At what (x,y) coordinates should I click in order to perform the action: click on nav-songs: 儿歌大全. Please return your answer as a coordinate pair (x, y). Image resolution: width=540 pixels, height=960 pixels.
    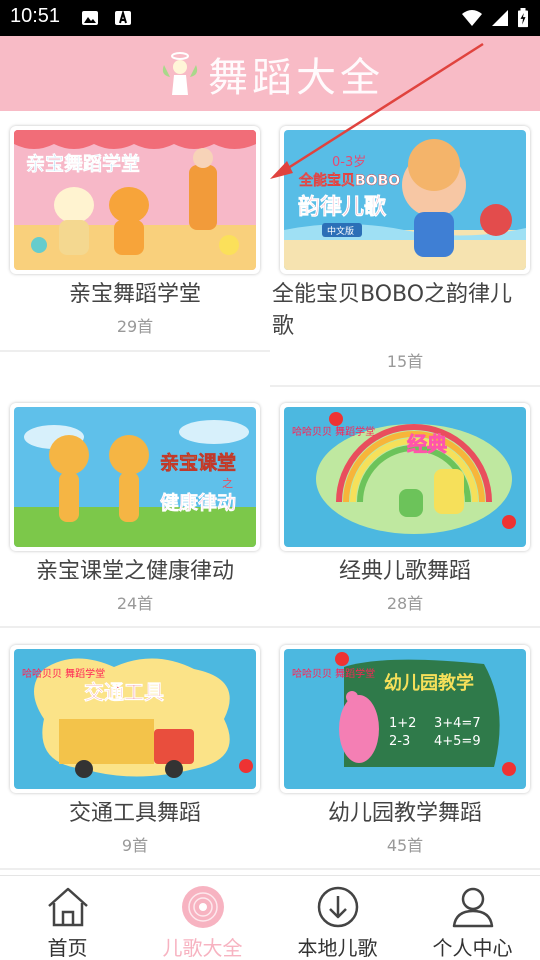
    Looking at the image, I should click on (202, 918).